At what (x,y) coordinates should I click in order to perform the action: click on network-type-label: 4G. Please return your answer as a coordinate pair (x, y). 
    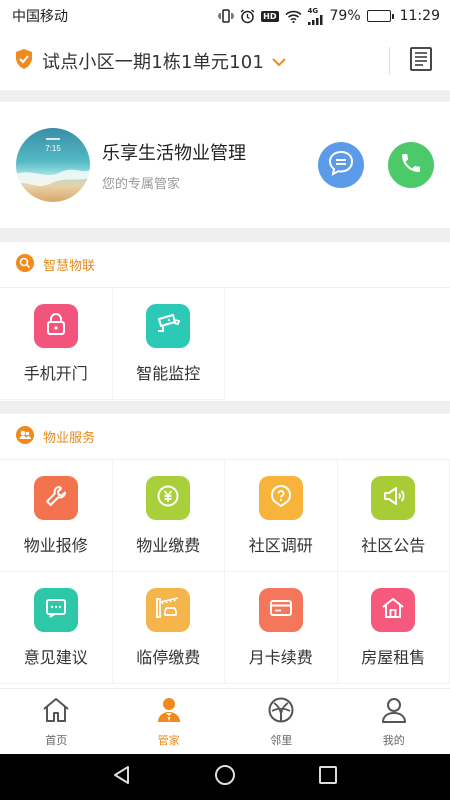
    Looking at the image, I should click on (313, 10).